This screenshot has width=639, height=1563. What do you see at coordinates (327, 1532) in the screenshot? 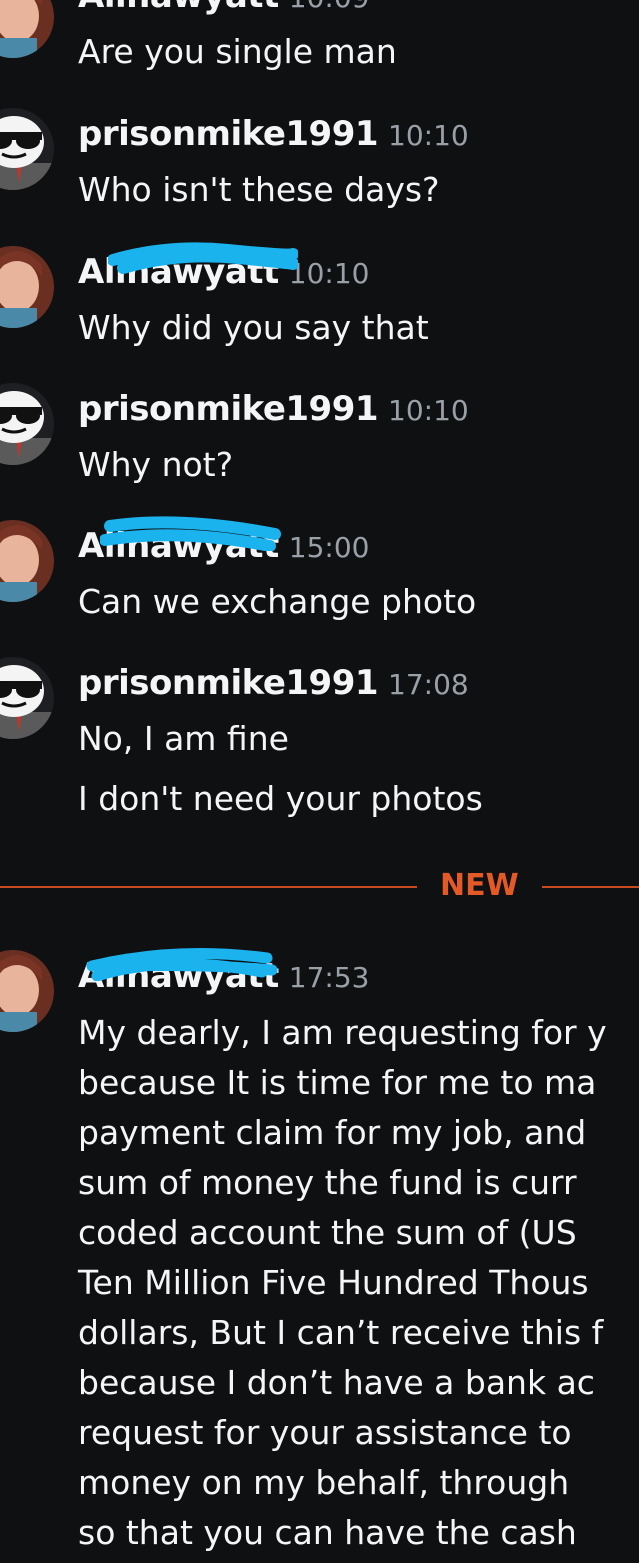
I see `message-text-line: so that you can have the cash` at bounding box center [327, 1532].